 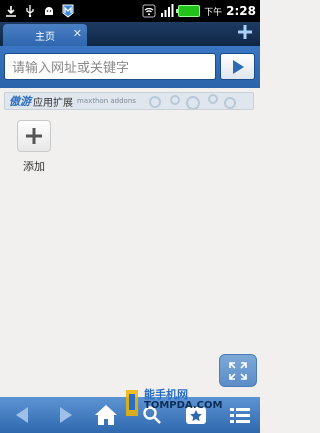 What do you see at coordinates (68, 11) in the screenshot?
I see `maxthon-icon` at bounding box center [68, 11].